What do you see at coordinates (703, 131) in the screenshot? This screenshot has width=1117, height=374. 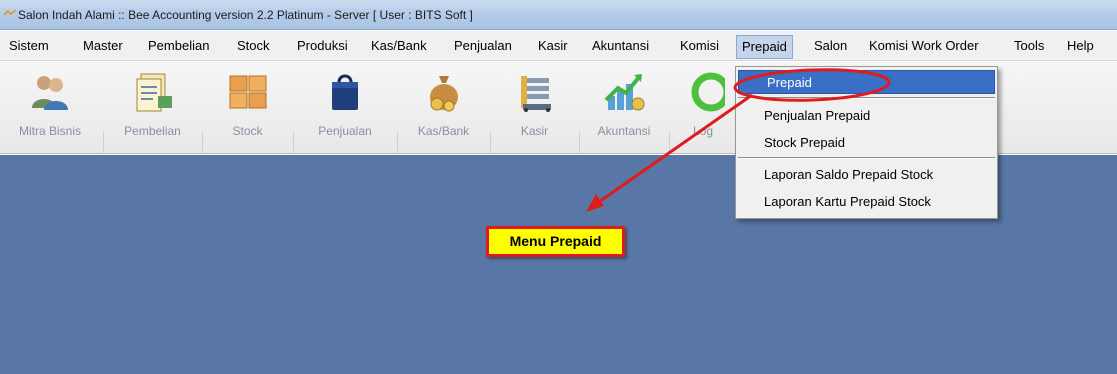 I see `tool-label: Log` at bounding box center [703, 131].